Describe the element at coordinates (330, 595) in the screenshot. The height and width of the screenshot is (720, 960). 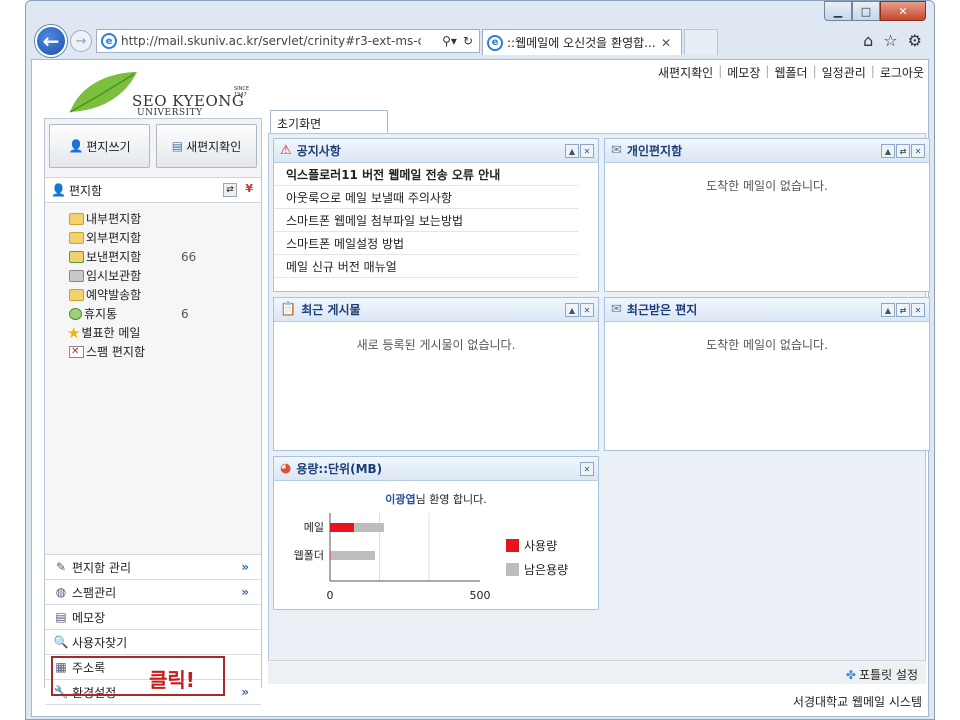
I see `x-tick-label: 0` at that location.